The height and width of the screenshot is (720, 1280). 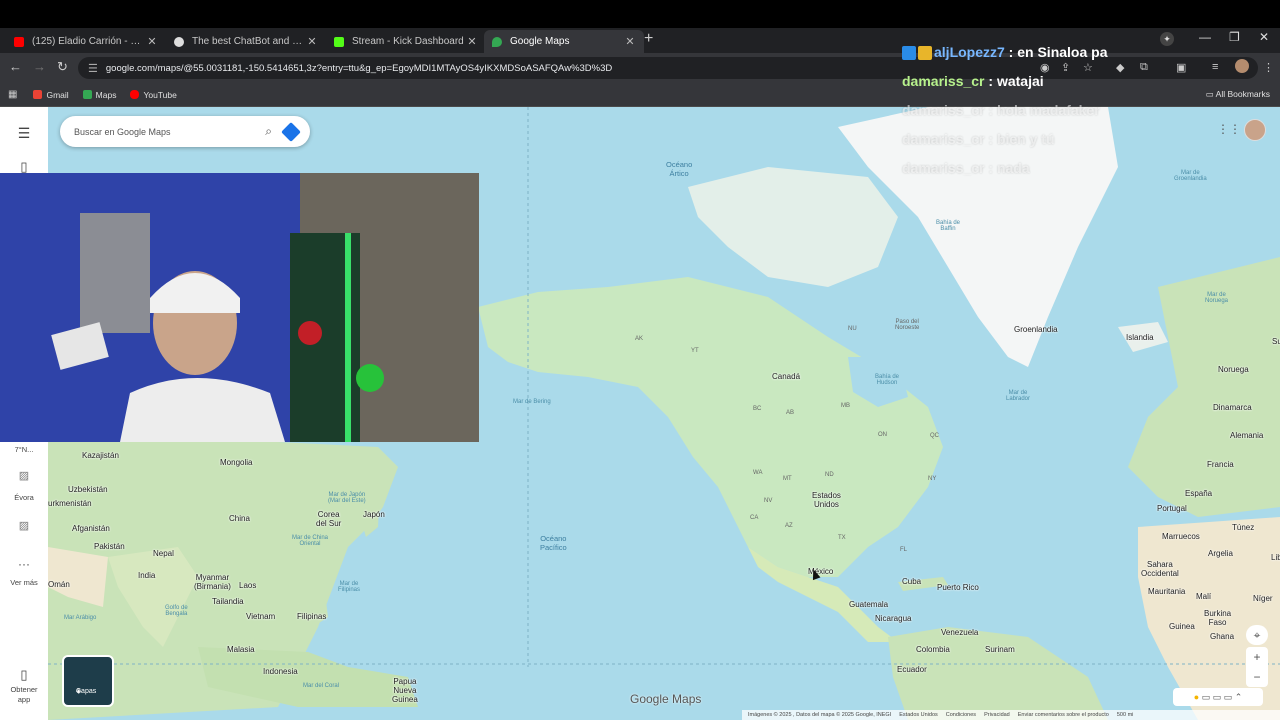 I want to click on tab-kick-dashboard: Stream - Kick Dashboard ✕, so click(x=406, y=41).